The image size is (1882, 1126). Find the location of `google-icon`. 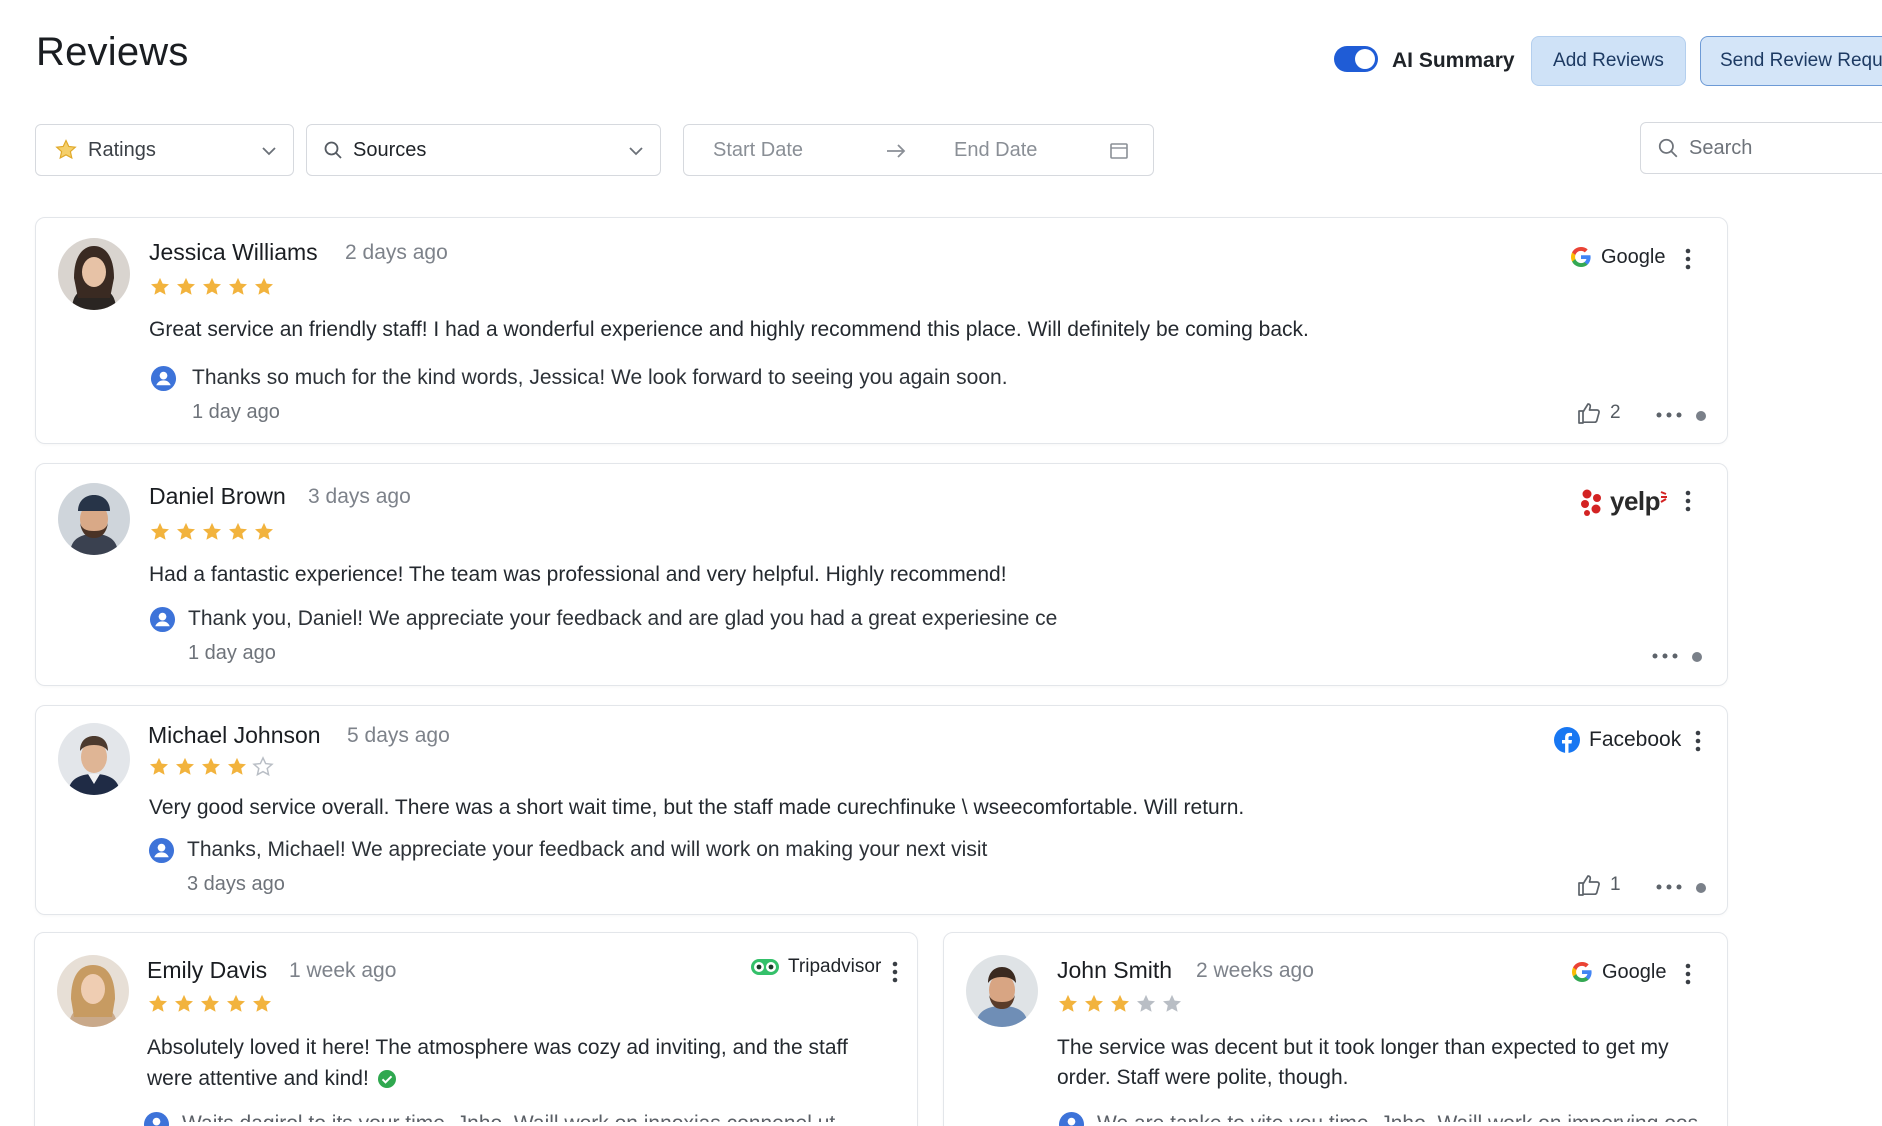

google-icon is located at coordinates (1581, 257).